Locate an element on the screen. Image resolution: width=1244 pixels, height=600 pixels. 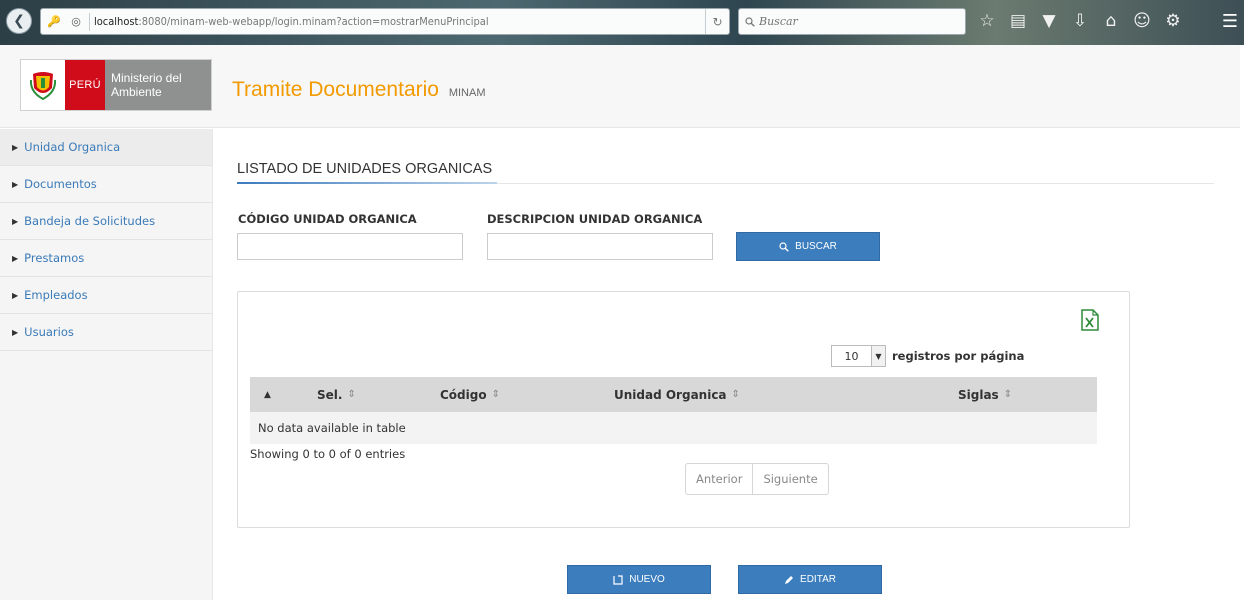
search-button: BUSCAR is located at coordinates (808, 246).